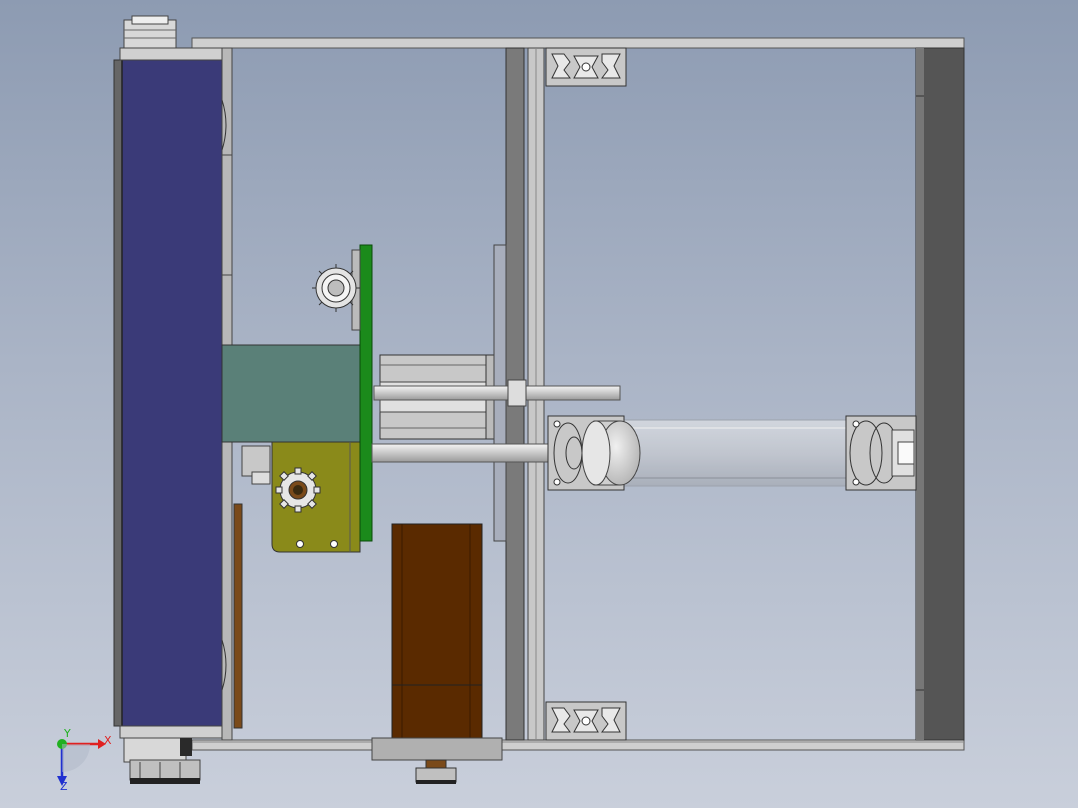 The height and width of the screenshot is (808, 1078). I want to click on aluminium-extrusion-bottom, so click(586, 721).